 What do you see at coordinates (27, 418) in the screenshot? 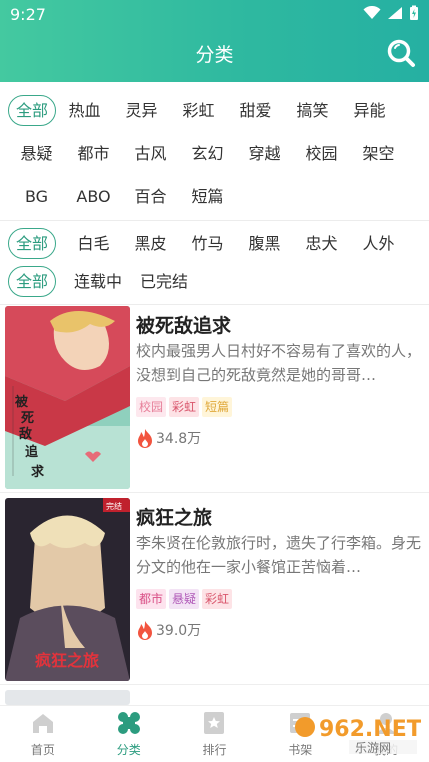
I see `svg-text: 死` at bounding box center [27, 418].